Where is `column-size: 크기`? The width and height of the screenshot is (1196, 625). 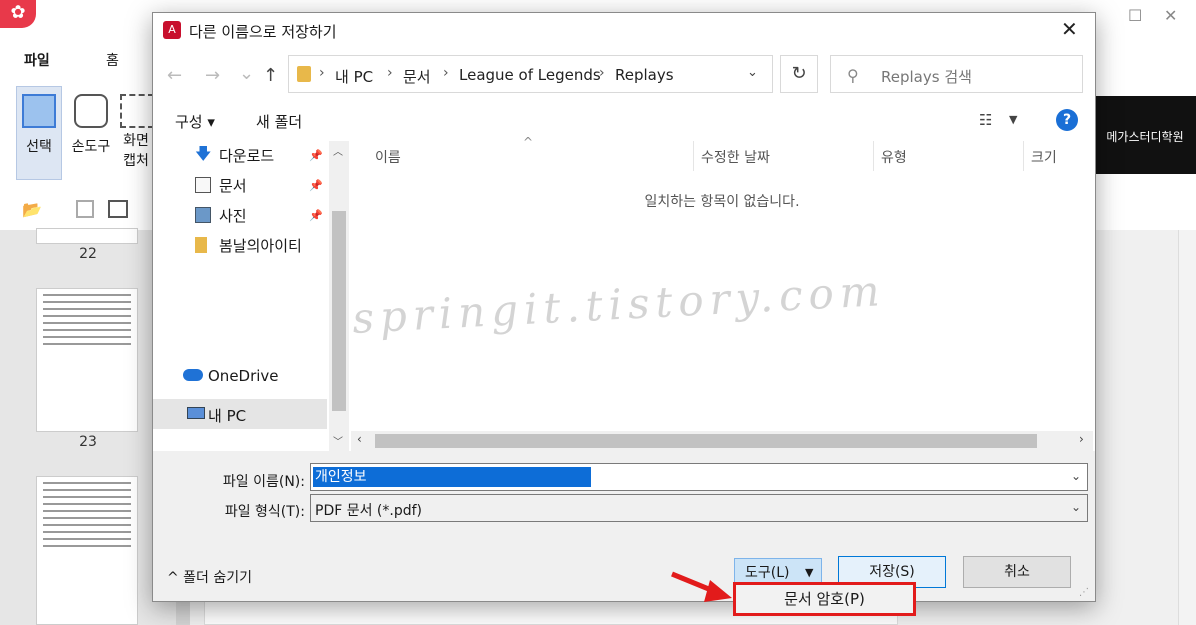
column-size: 크기 is located at coordinates (1044, 157).